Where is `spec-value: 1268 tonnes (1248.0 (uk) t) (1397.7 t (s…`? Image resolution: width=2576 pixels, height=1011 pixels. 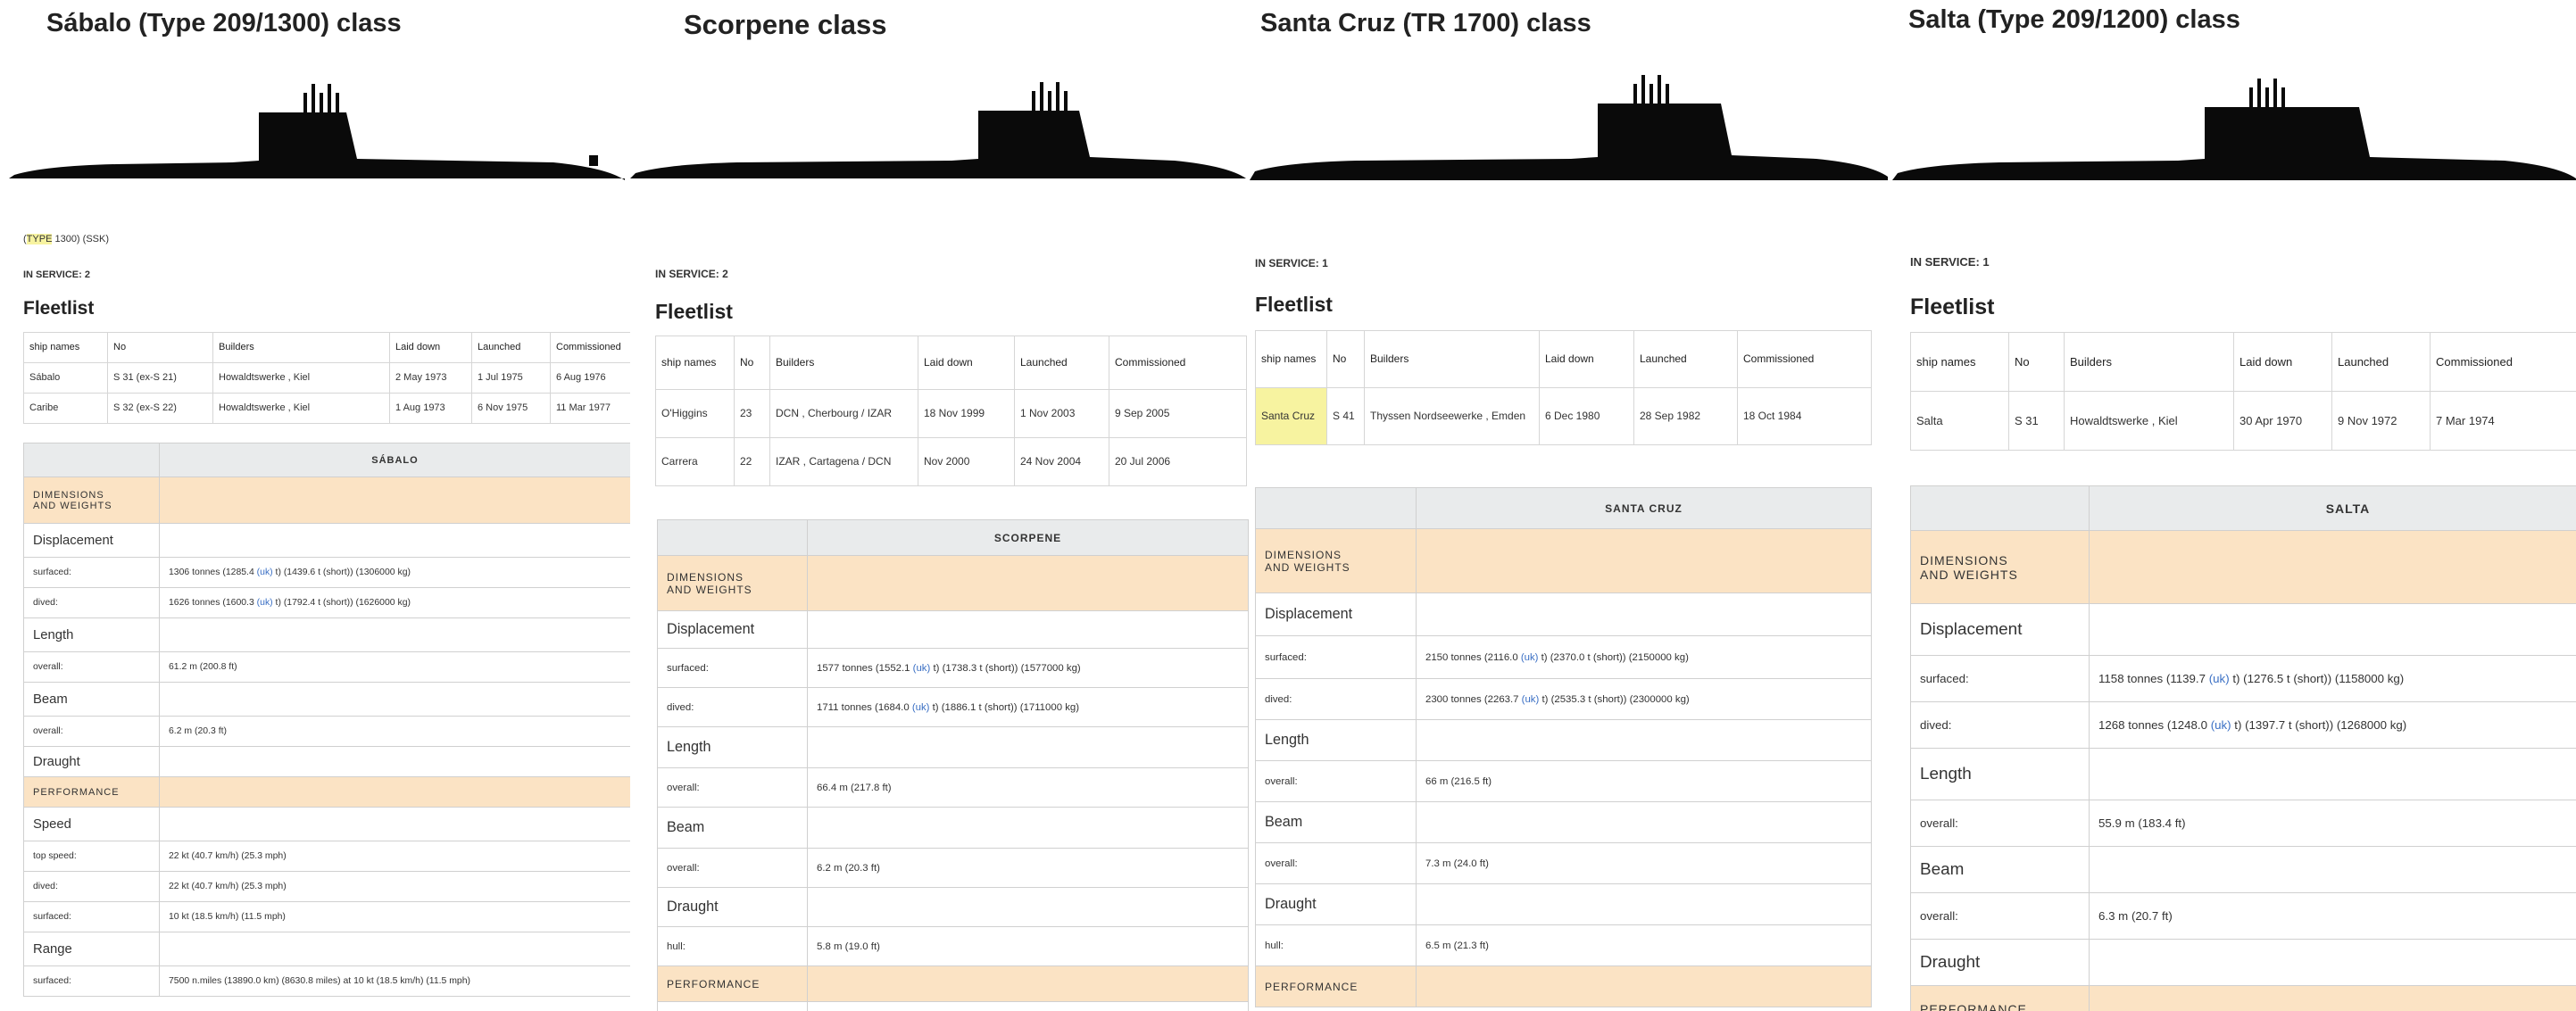 spec-value: 1268 tonnes (1248.0 (uk) t) (1397.7 t (s… is located at coordinates (2333, 725).